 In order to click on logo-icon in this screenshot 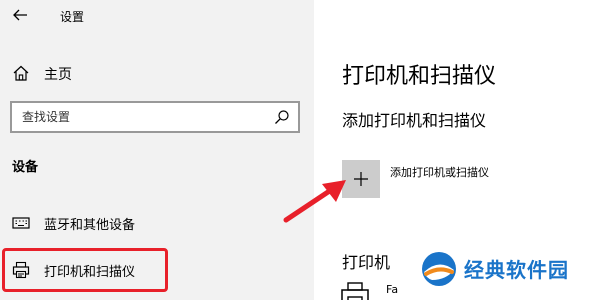, I will do `click(439, 269)`.